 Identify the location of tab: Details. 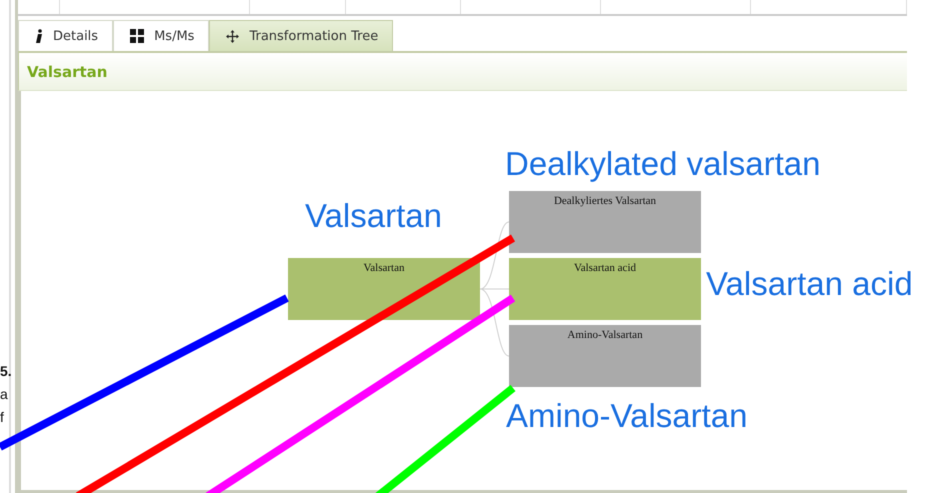
(66, 35).